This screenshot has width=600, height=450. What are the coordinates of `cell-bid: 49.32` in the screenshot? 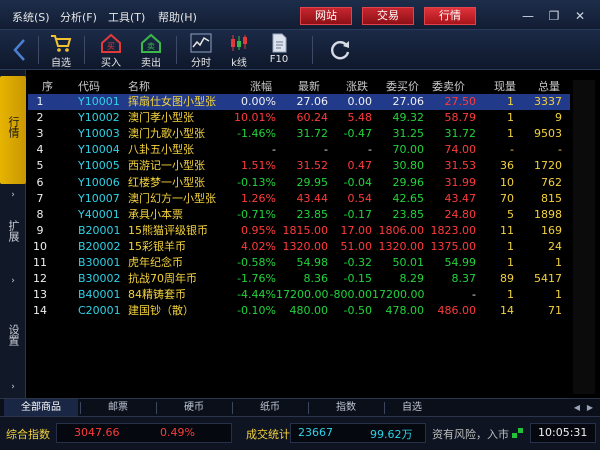 It's located at (408, 118).